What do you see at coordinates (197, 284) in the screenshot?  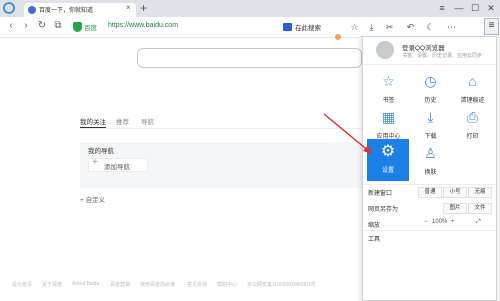 I see `footer-link: 意见反馈` at bounding box center [197, 284].